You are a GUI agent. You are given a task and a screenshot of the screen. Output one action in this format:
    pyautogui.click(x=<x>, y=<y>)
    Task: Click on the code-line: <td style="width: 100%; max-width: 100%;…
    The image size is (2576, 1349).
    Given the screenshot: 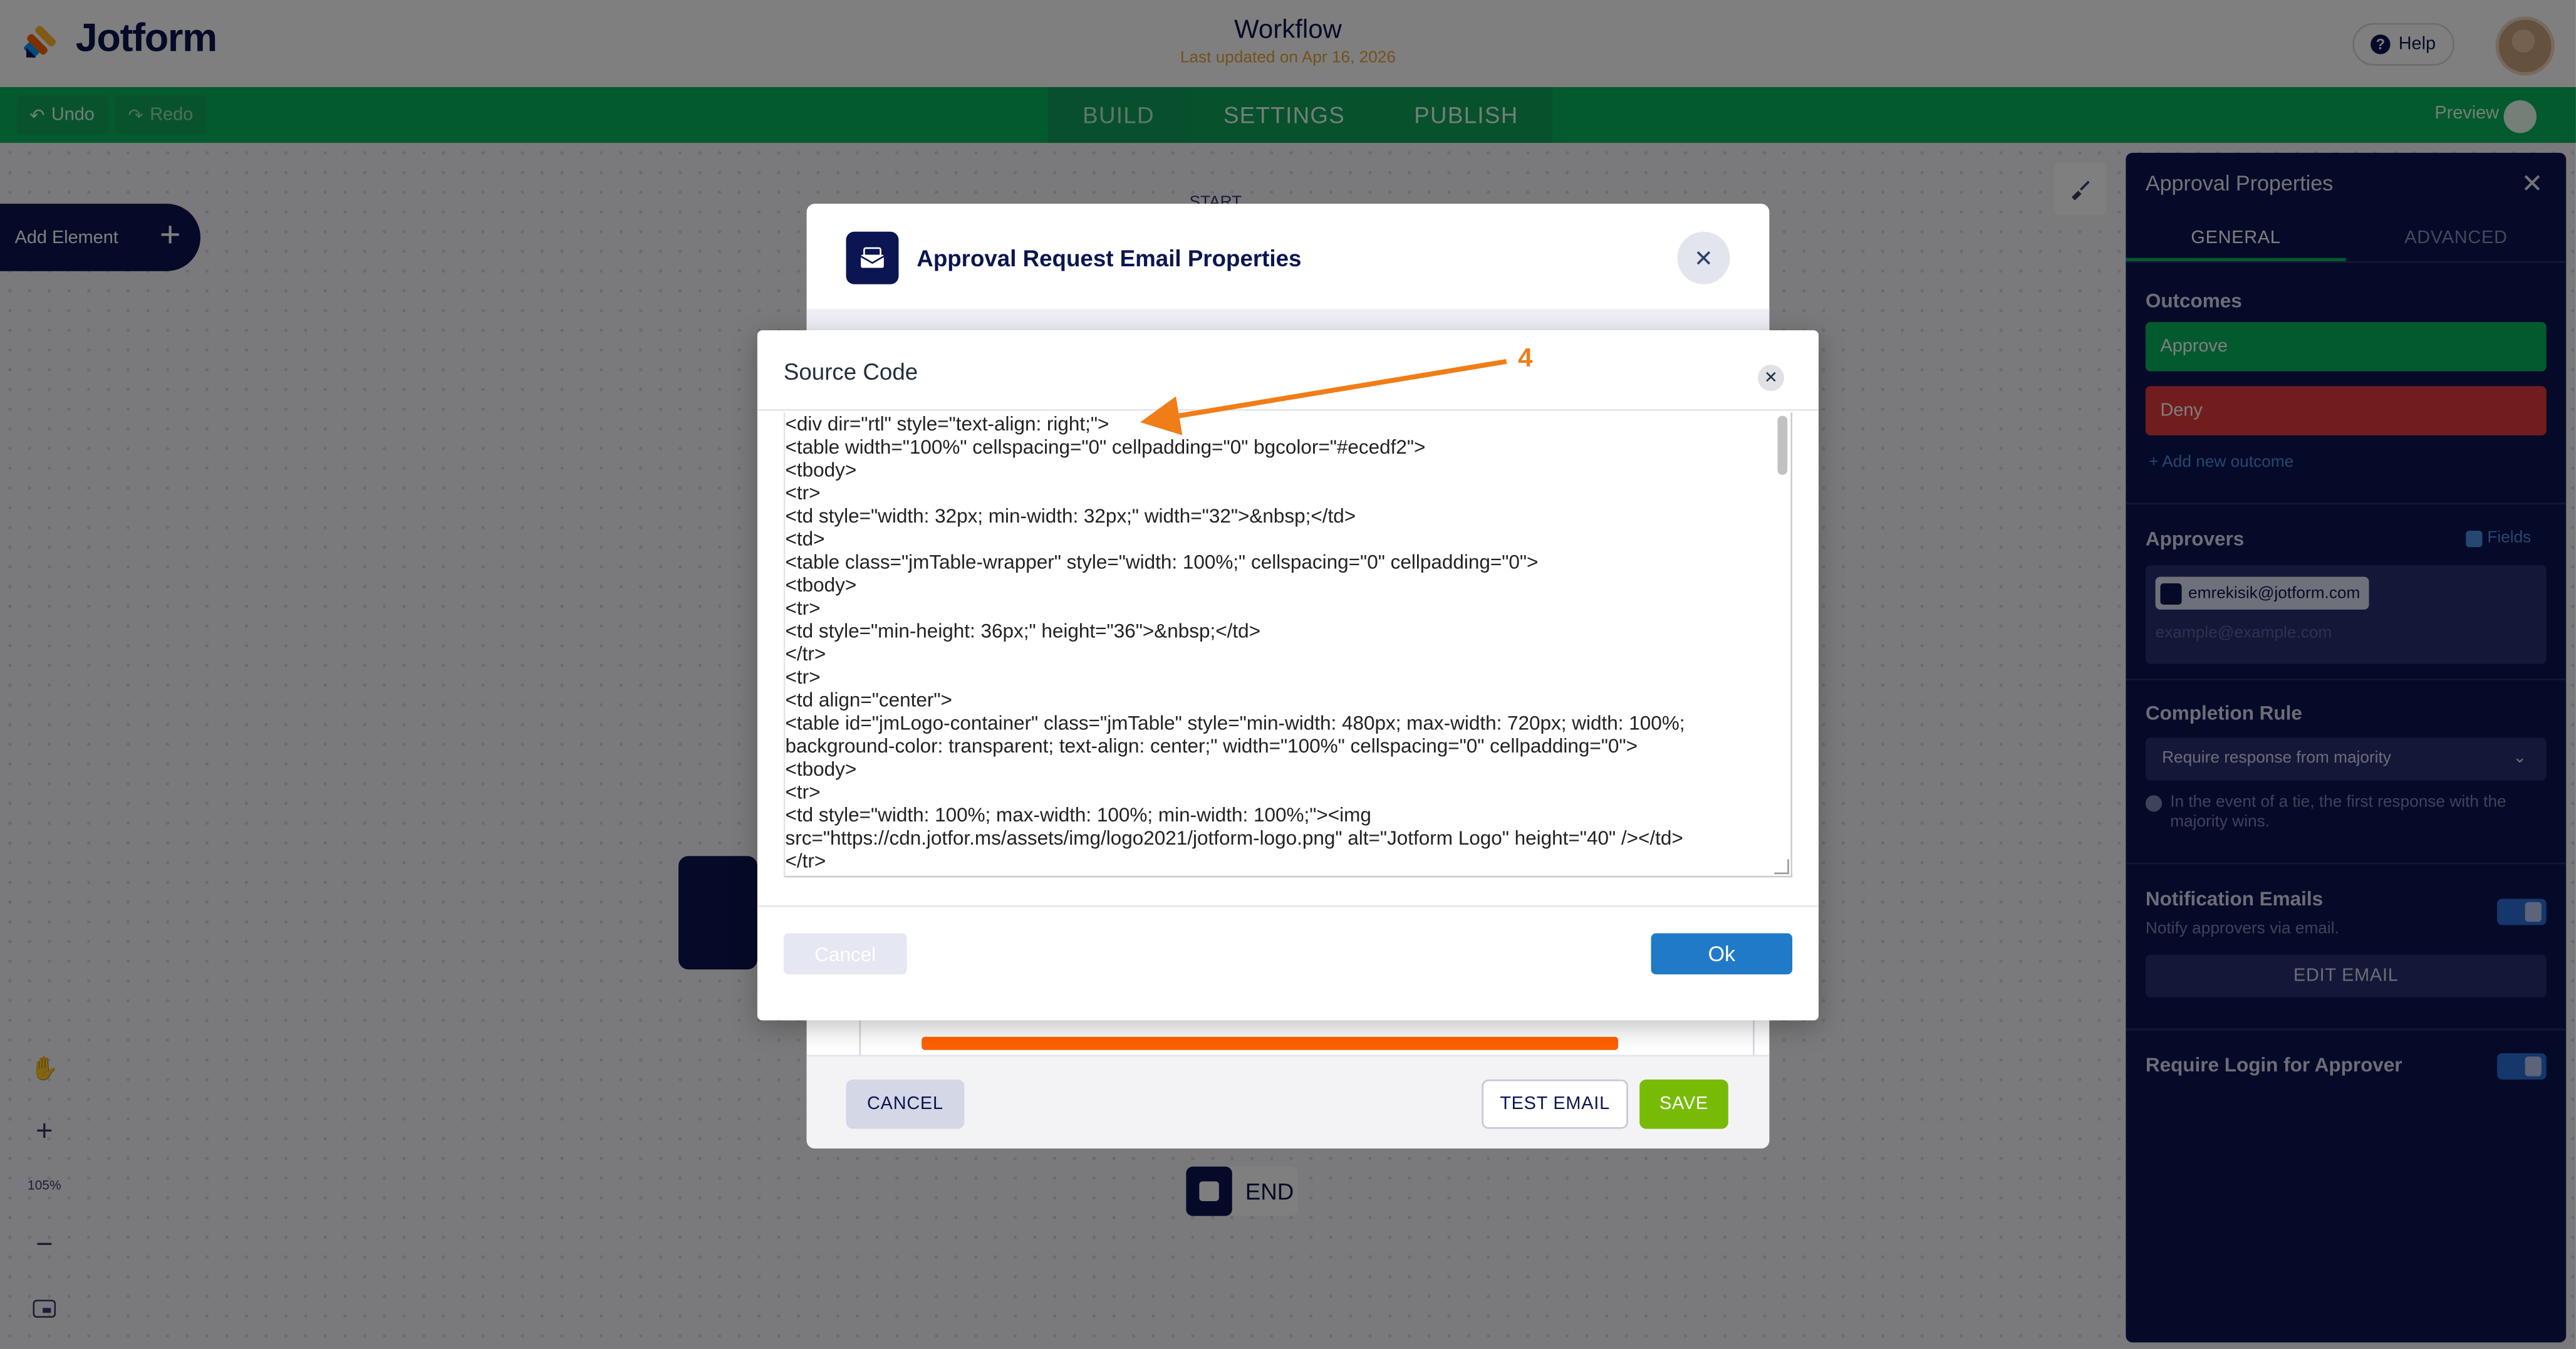 What is the action you would take?
    pyautogui.click(x=1234, y=827)
    